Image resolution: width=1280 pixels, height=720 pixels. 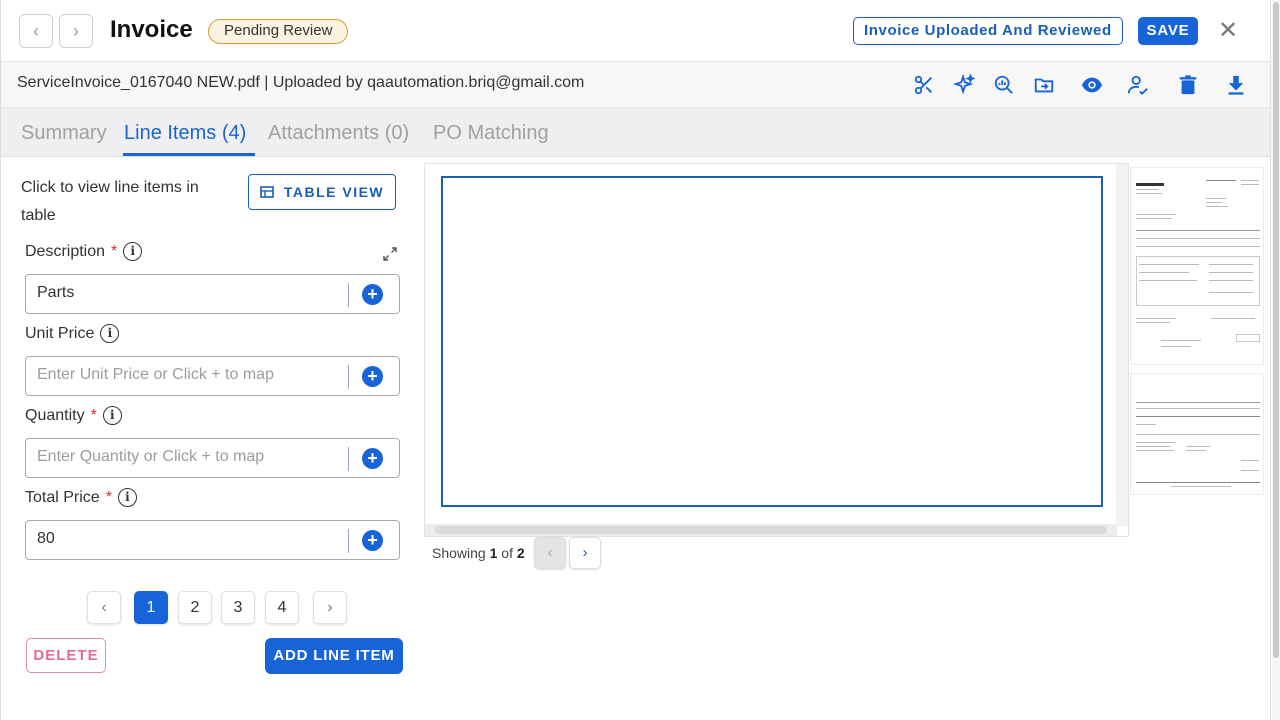 I want to click on line-item-prev-button: ‹, so click(x=104, y=607).